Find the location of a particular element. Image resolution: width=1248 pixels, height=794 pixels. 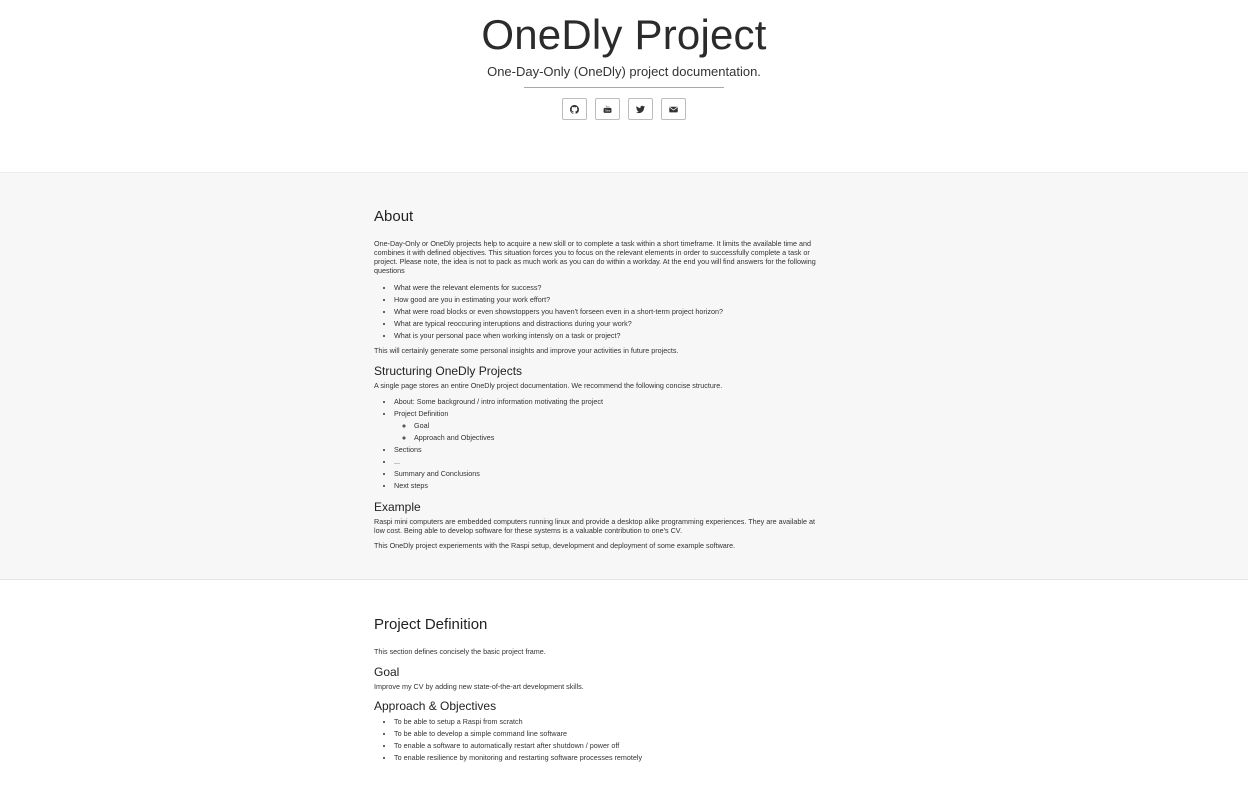

list-item: To be able to setup a Raspi from scratch is located at coordinates (610, 722).